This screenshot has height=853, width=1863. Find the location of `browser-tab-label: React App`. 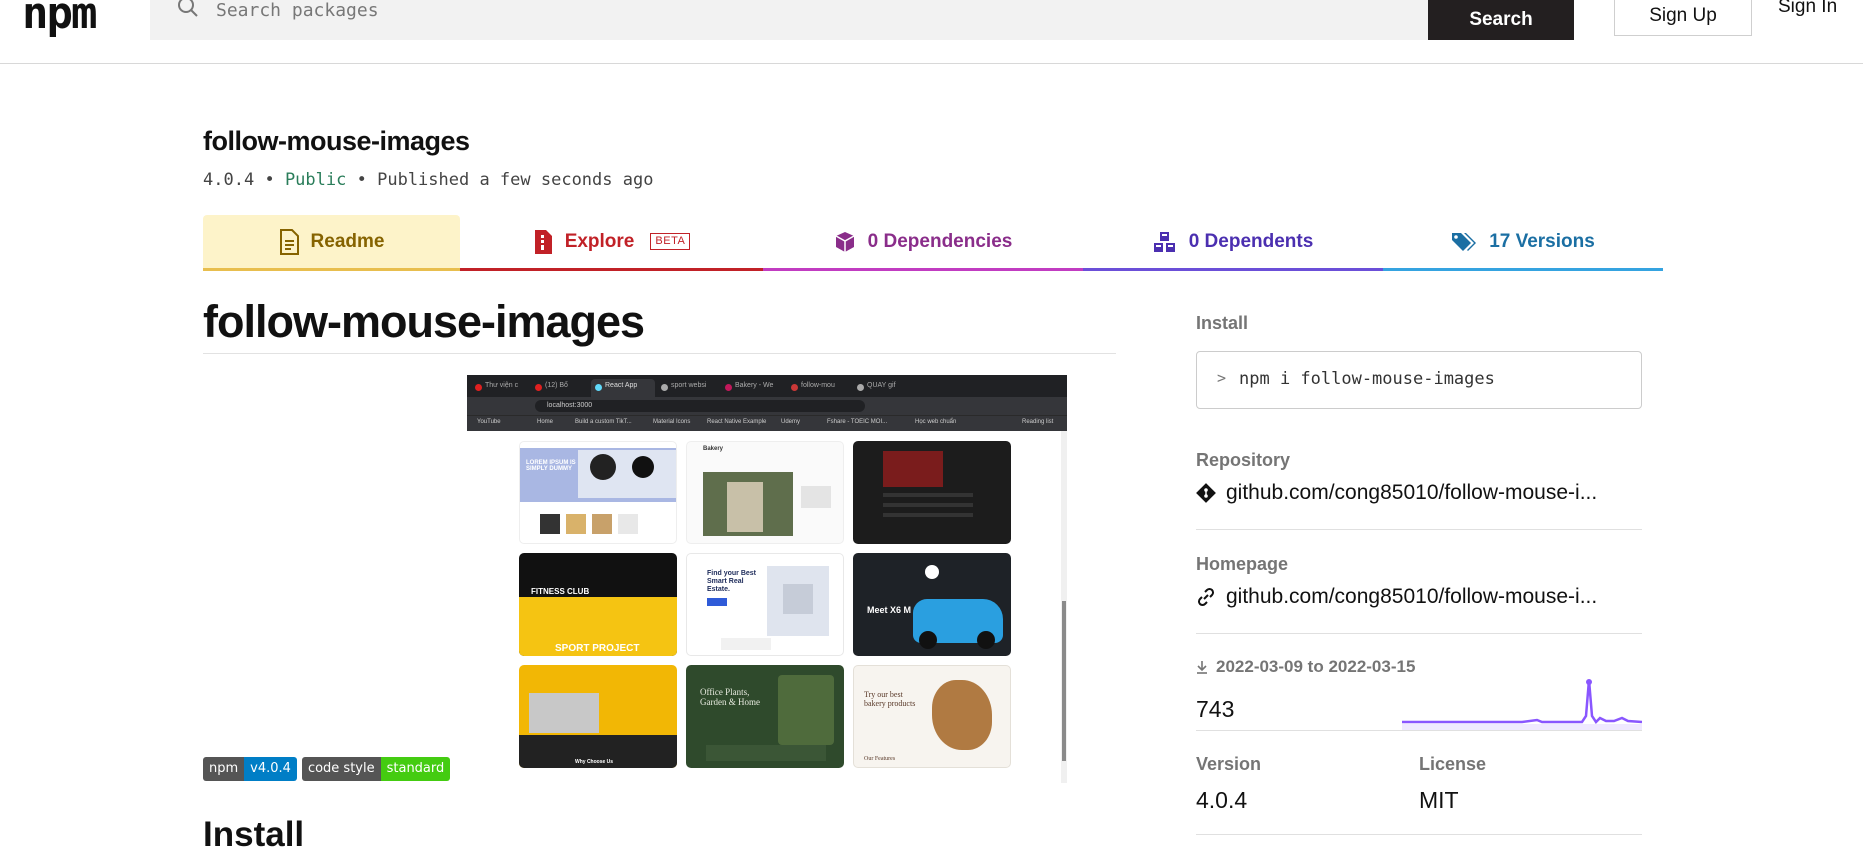

browser-tab-label: React App is located at coordinates (621, 385).